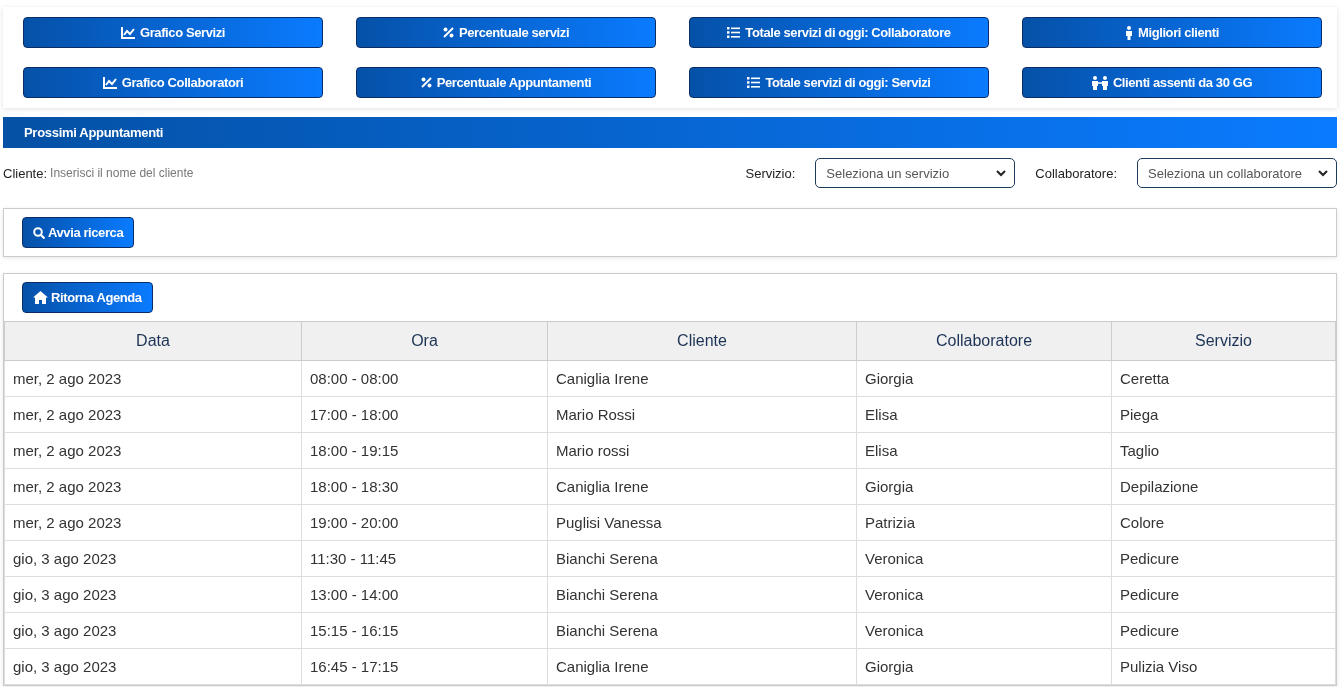 The image size is (1342, 687). I want to click on report-button: Clienti assenti da 30 GG, so click(1172, 82).